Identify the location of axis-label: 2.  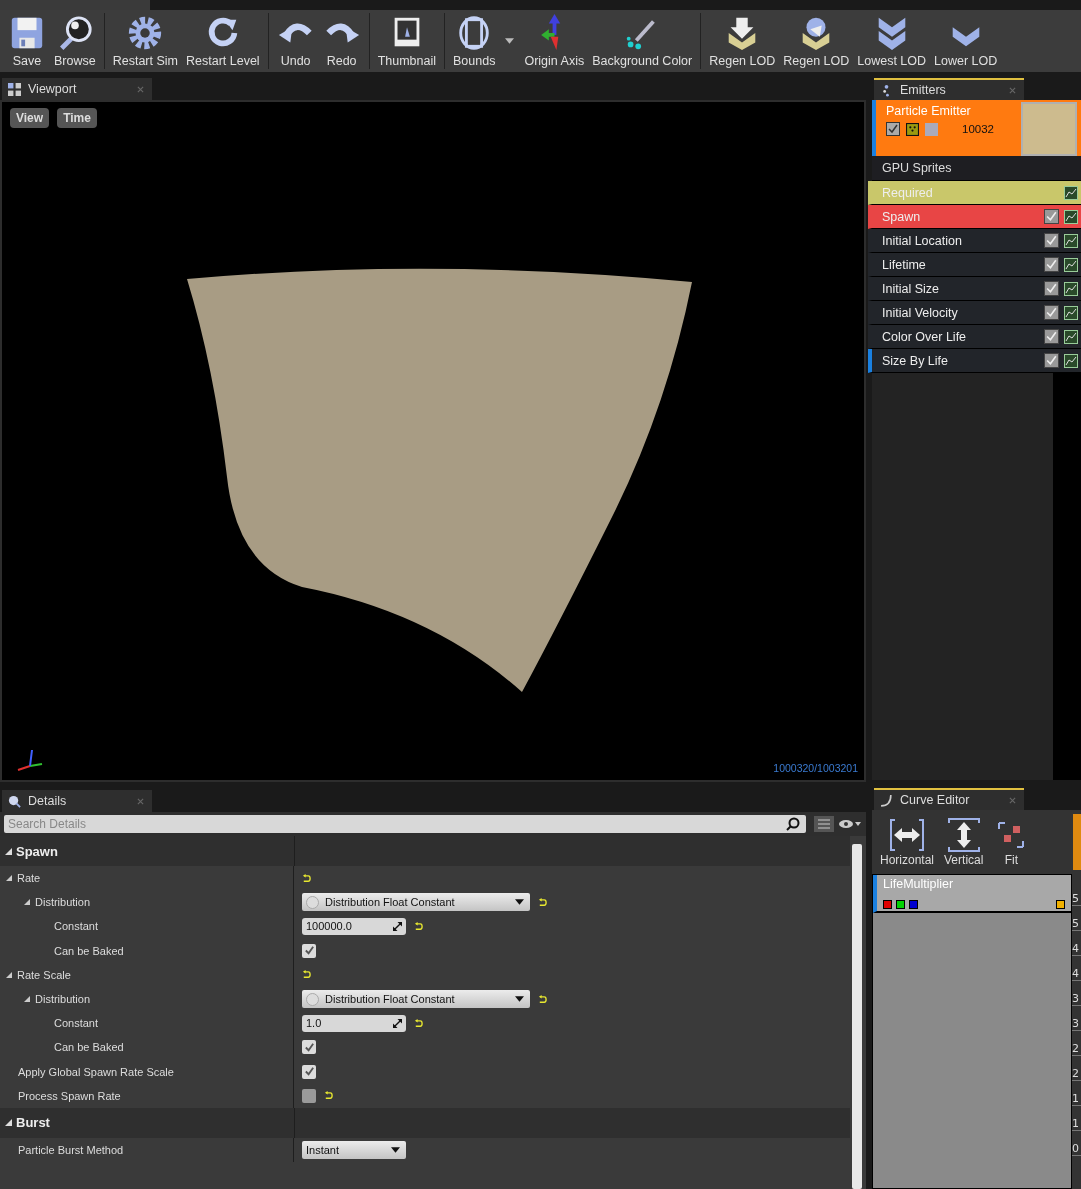
(1076, 1049).